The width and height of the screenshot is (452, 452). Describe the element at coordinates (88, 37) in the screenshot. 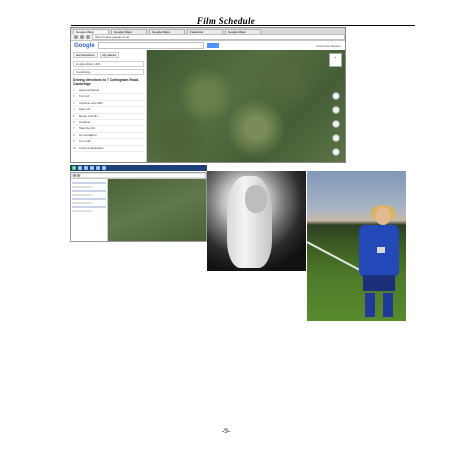

I see `reload-icon` at that location.